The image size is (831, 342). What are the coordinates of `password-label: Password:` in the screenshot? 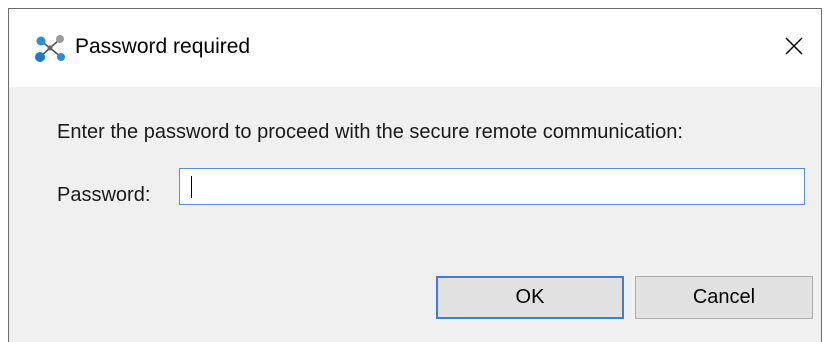 It's located at (104, 195).